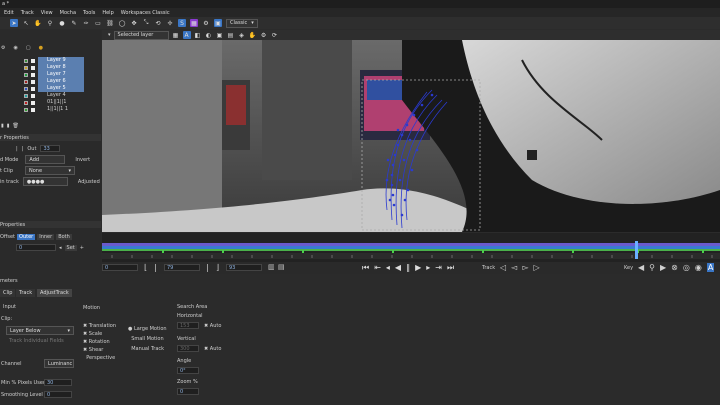 The image size is (720, 405). I want to click on layer-row: Layer 4, so click(54, 95).